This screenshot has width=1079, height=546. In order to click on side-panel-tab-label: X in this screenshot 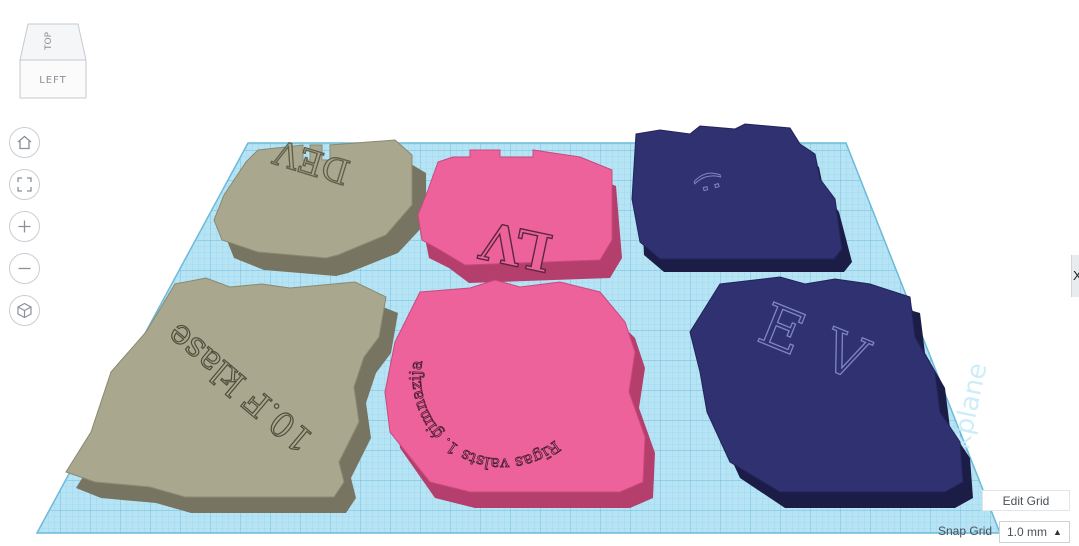, I will do `click(1076, 275)`.